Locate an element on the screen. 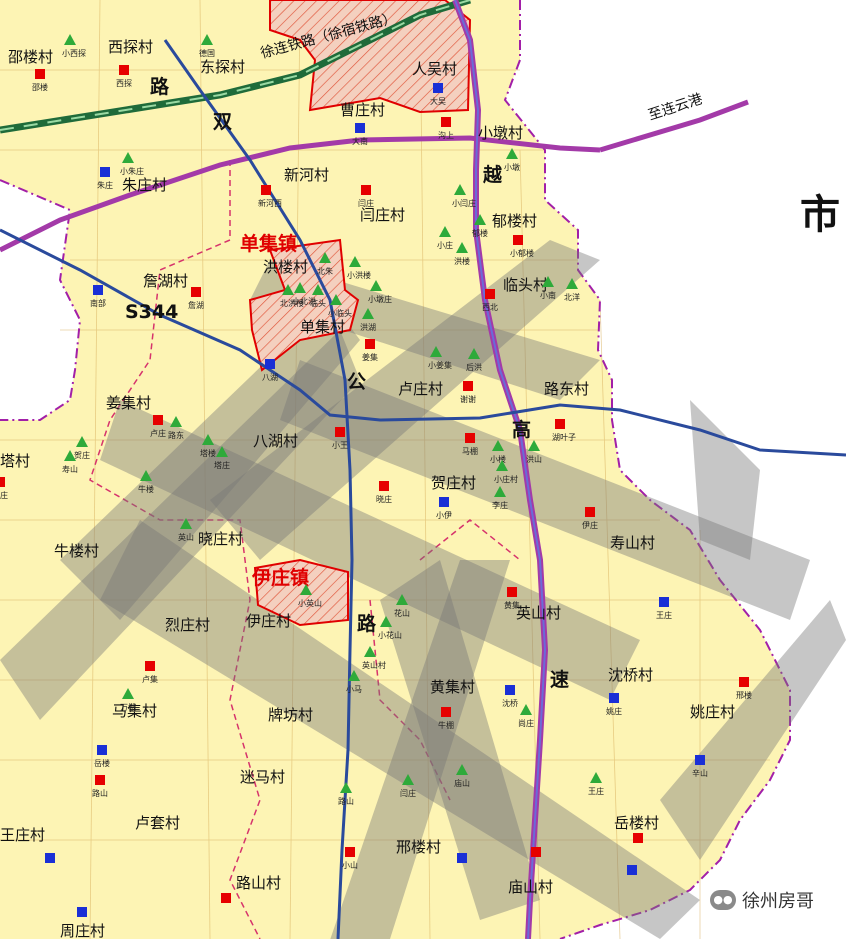 The image size is (846, 939). settlement-small-label: 邢楼 is located at coordinates (744, 695).